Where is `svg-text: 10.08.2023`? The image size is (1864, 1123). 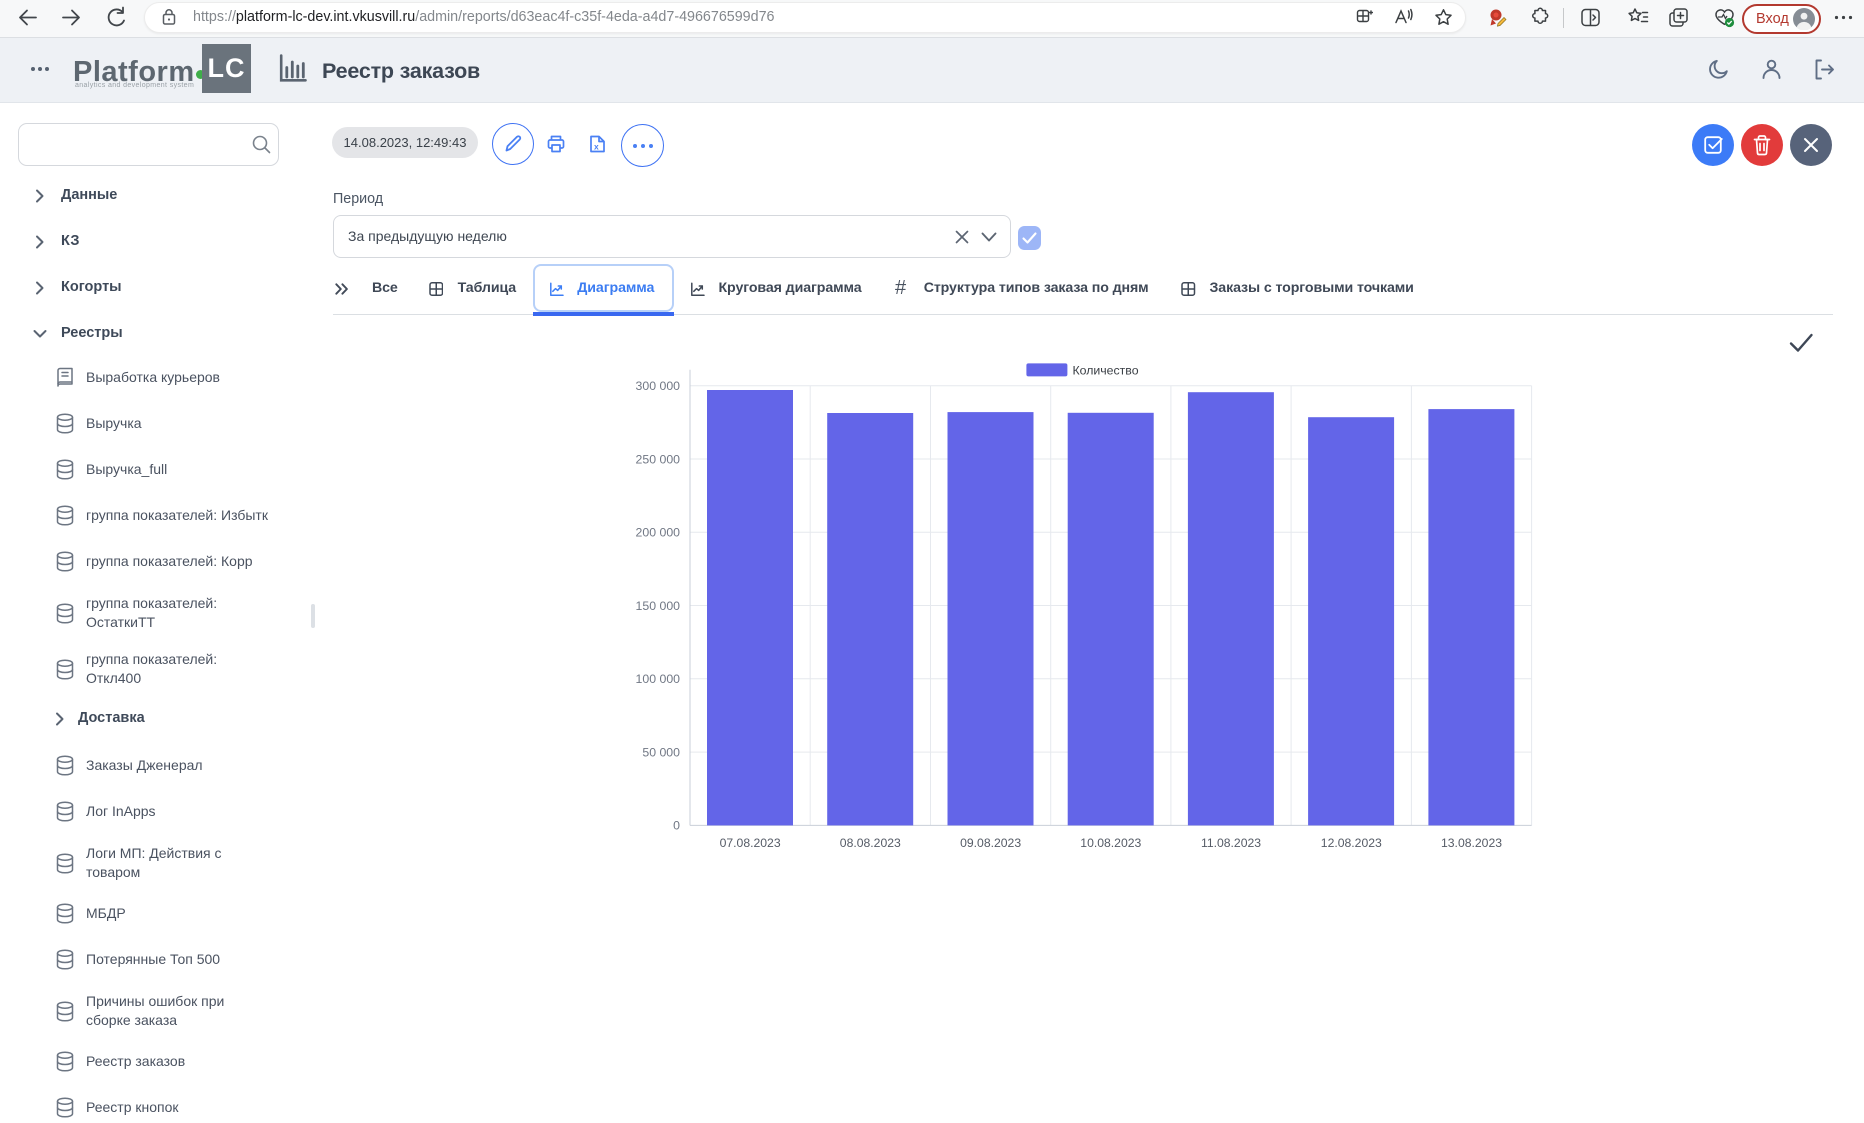 svg-text: 10.08.2023 is located at coordinates (1110, 843).